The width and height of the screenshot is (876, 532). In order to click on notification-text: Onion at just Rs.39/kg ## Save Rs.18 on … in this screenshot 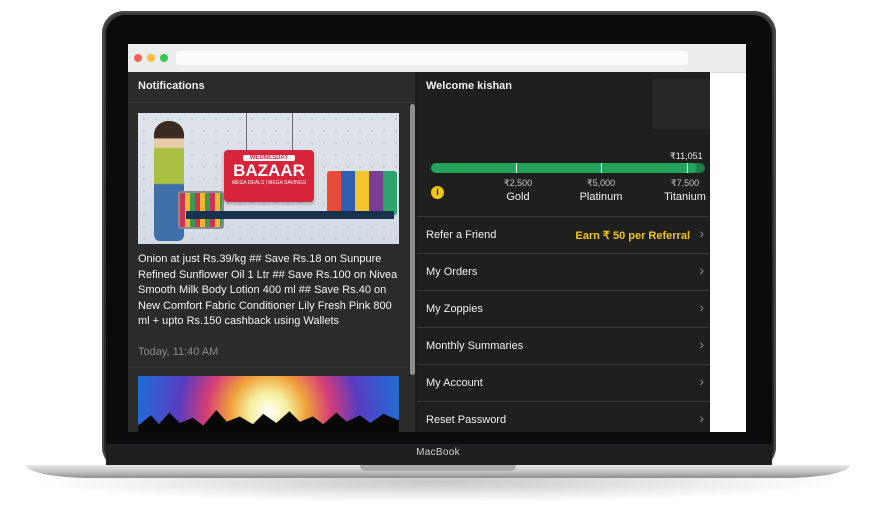, I will do `click(268, 290)`.